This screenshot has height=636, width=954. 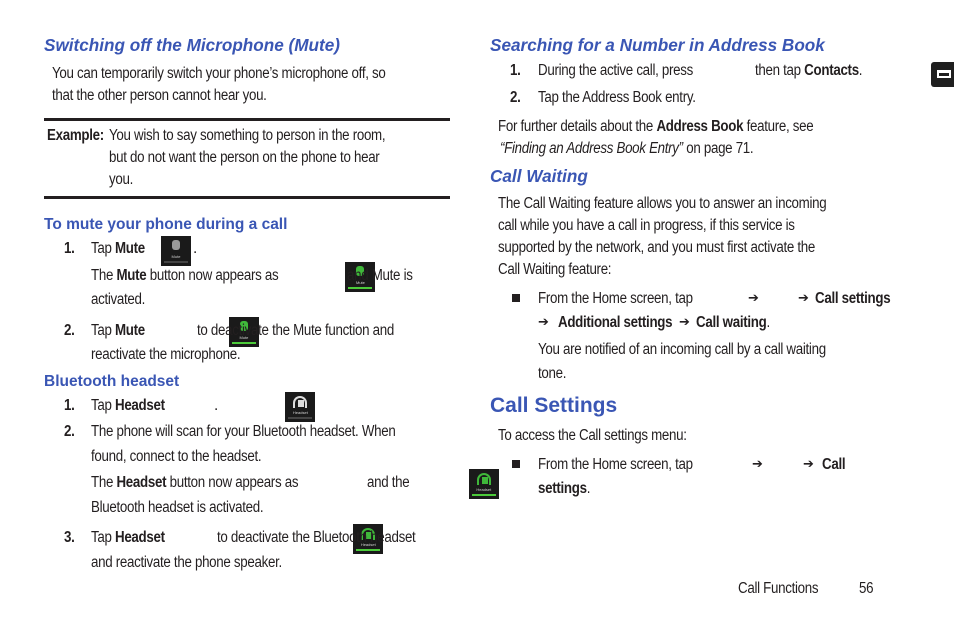 What do you see at coordinates (300, 407) in the screenshot?
I see `headset-icon: Headset` at bounding box center [300, 407].